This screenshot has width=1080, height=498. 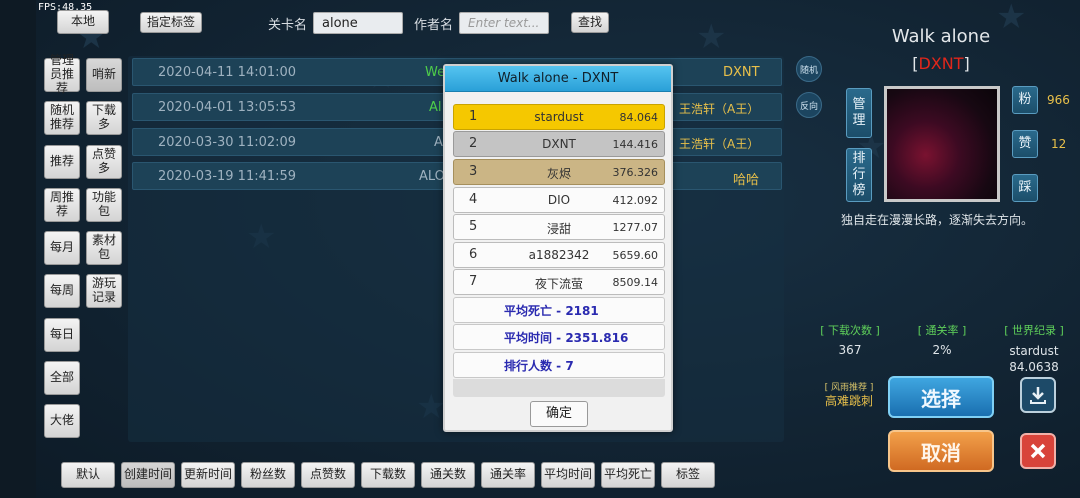 What do you see at coordinates (473, 143) in the screenshot?
I see `rank-number: 2` at bounding box center [473, 143].